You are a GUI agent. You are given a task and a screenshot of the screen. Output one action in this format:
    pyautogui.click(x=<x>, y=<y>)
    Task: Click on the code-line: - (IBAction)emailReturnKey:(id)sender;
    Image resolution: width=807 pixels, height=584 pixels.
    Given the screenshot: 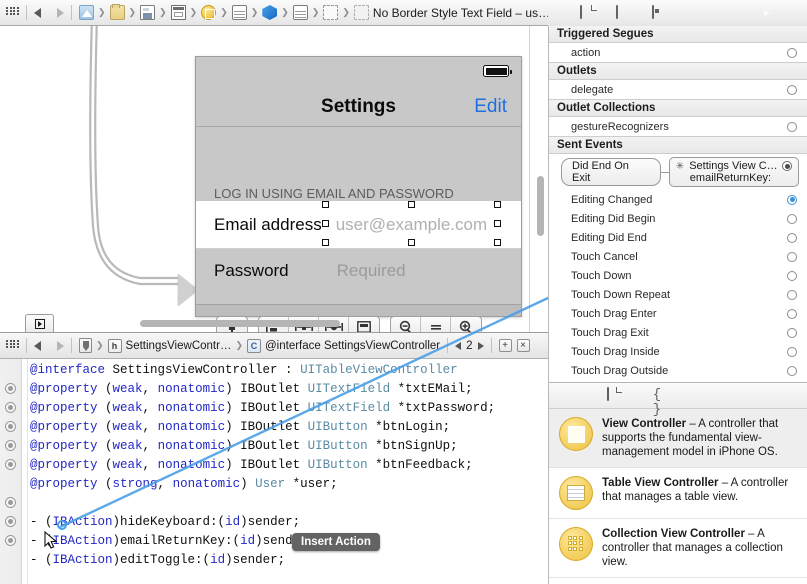 What is the action you would take?
    pyautogui.click(x=262, y=541)
    